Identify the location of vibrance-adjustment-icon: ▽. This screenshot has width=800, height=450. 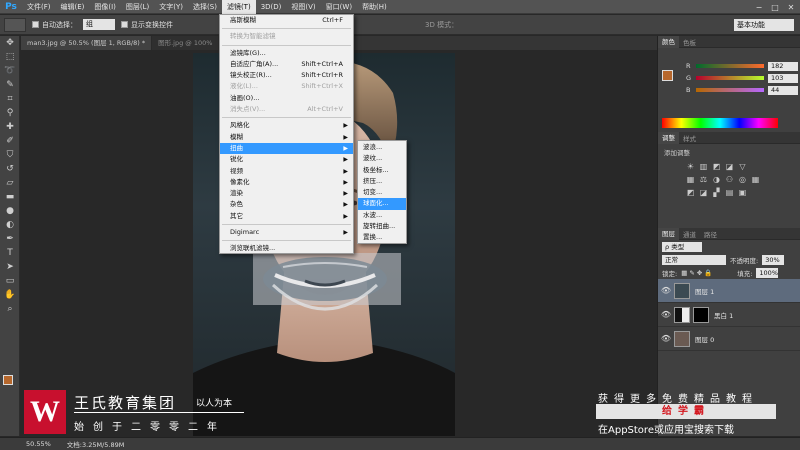
(742, 166).